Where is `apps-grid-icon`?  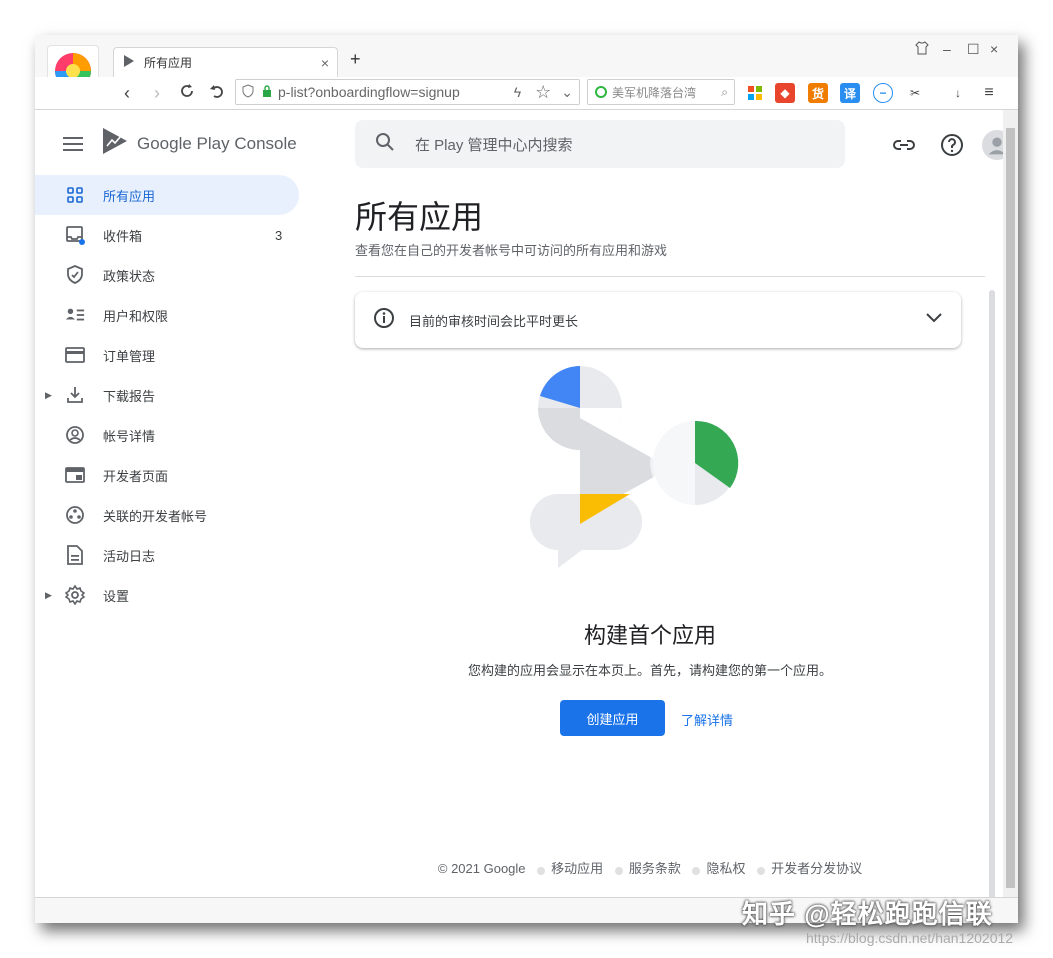
apps-grid-icon is located at coordinates (755, 93).